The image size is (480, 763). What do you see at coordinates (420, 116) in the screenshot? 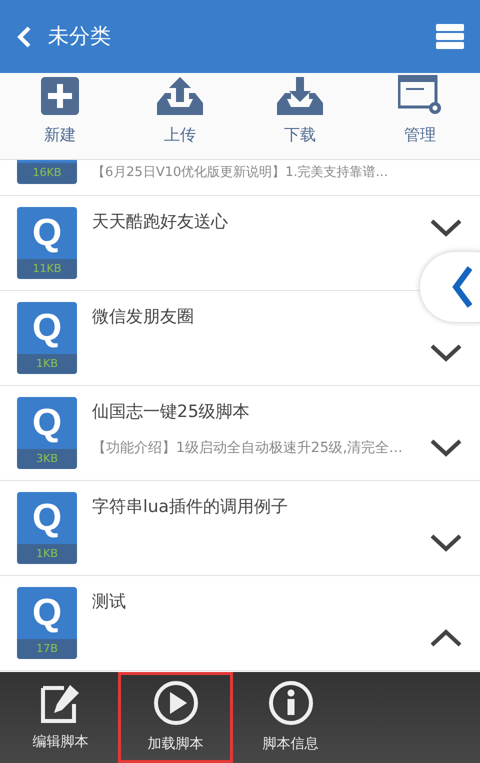
I see `toolbar-button: 管理` at bounding box center [420, 116].